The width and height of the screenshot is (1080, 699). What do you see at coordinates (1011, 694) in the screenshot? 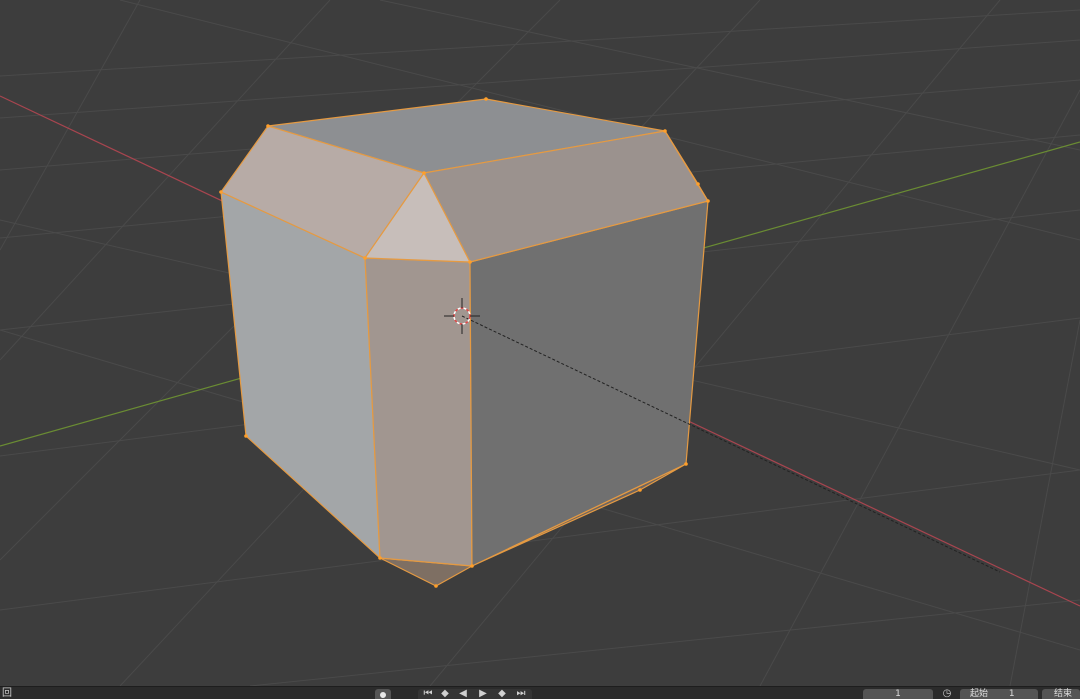
I see `frame-start-value: 1` at bounding box center [1011, 694].